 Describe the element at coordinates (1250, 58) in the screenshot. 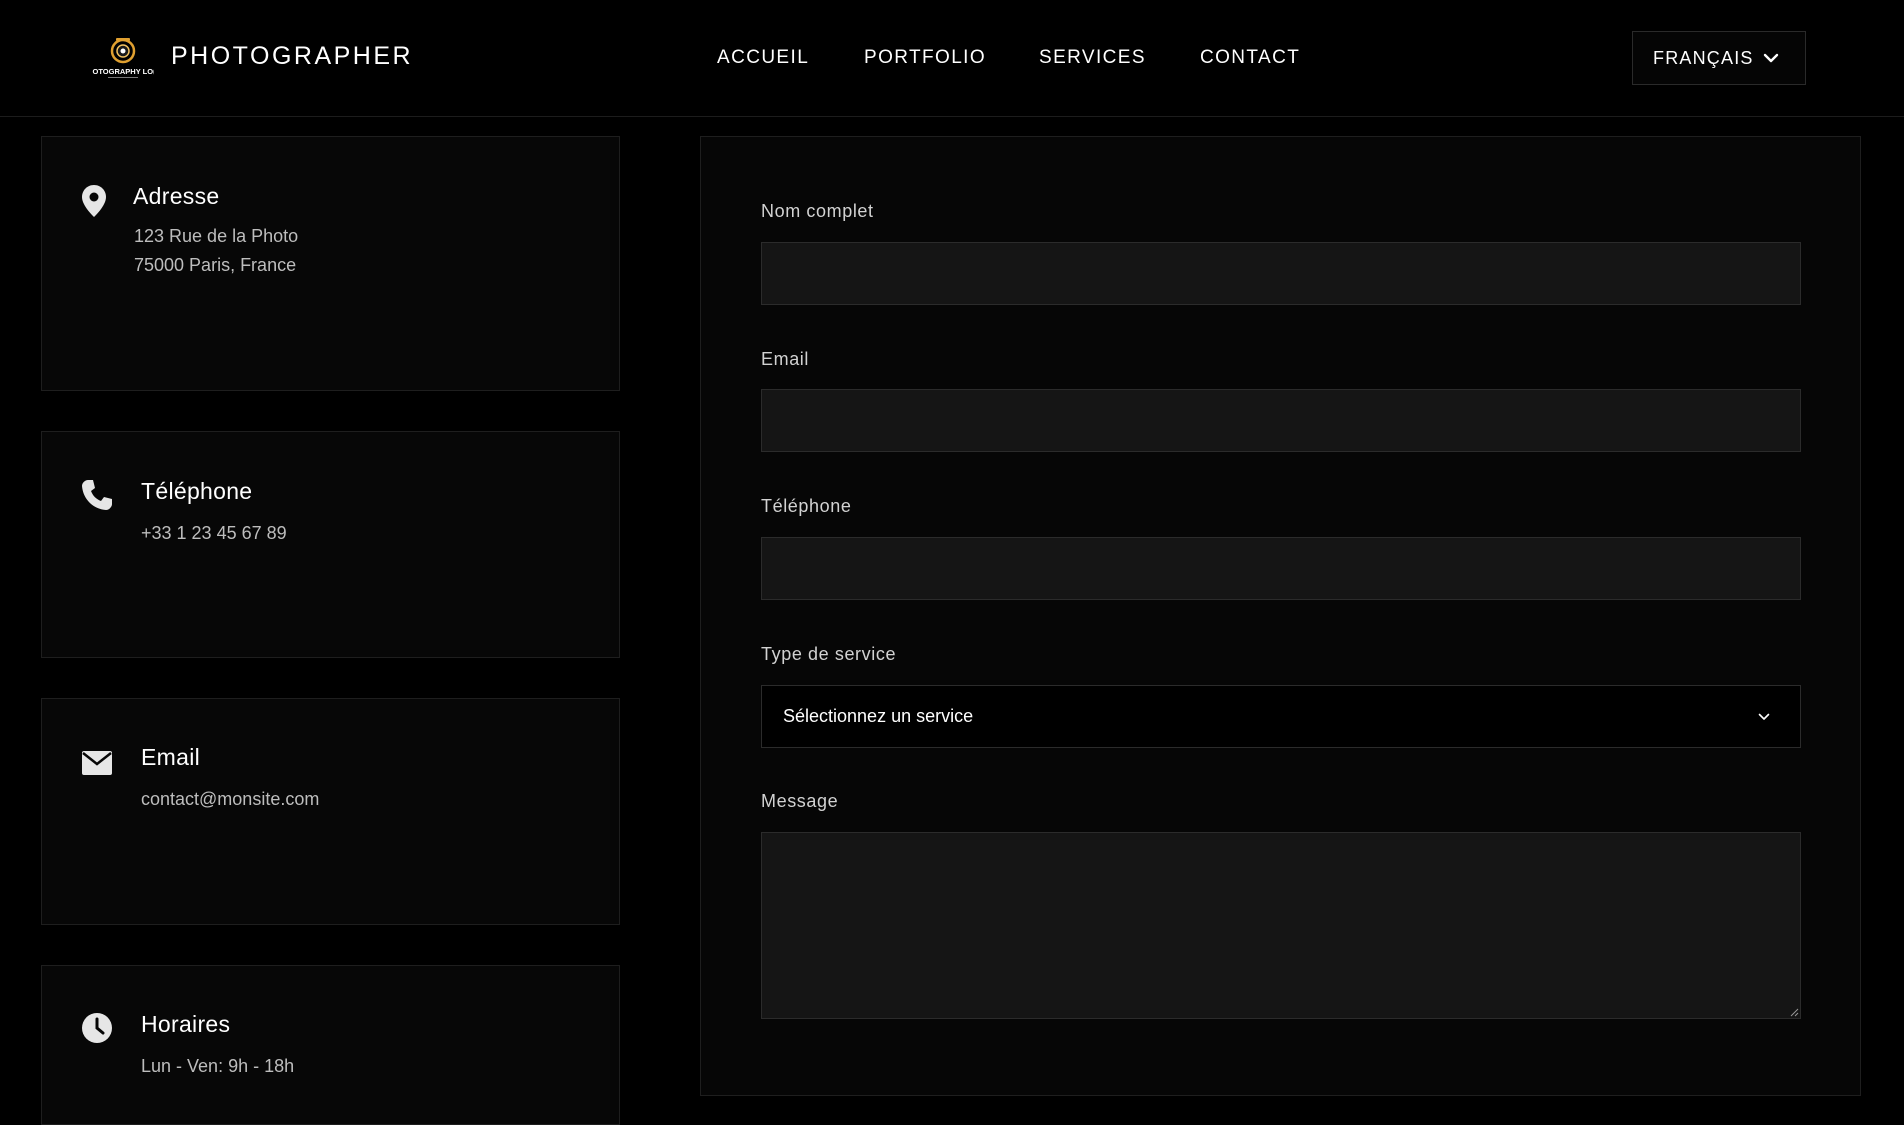

I see `nav-contact: CONTACT` at that location.